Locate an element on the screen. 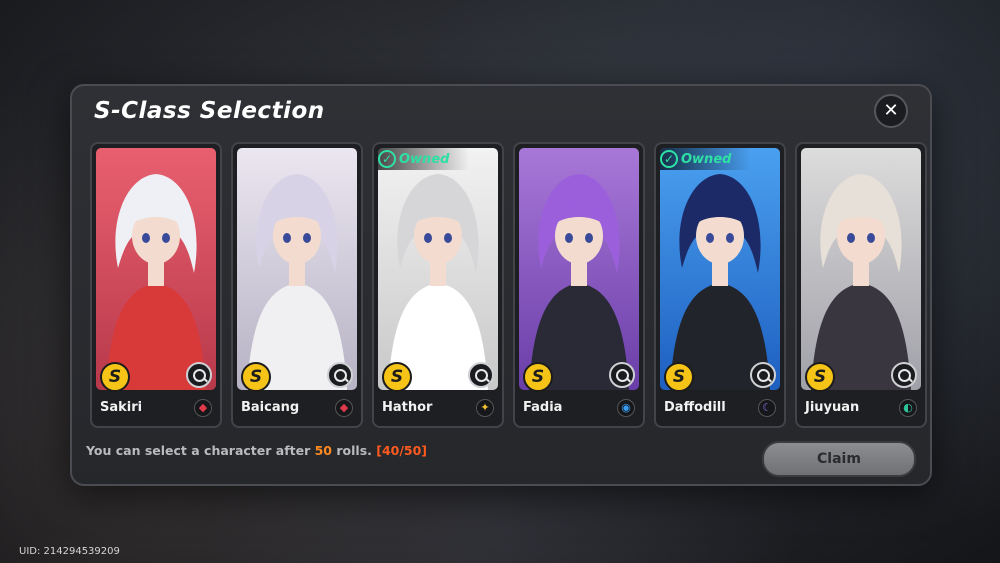 The width and height of the screenshot is (1000, 563). character-name: Baicang is located at coordinates (270, 407).